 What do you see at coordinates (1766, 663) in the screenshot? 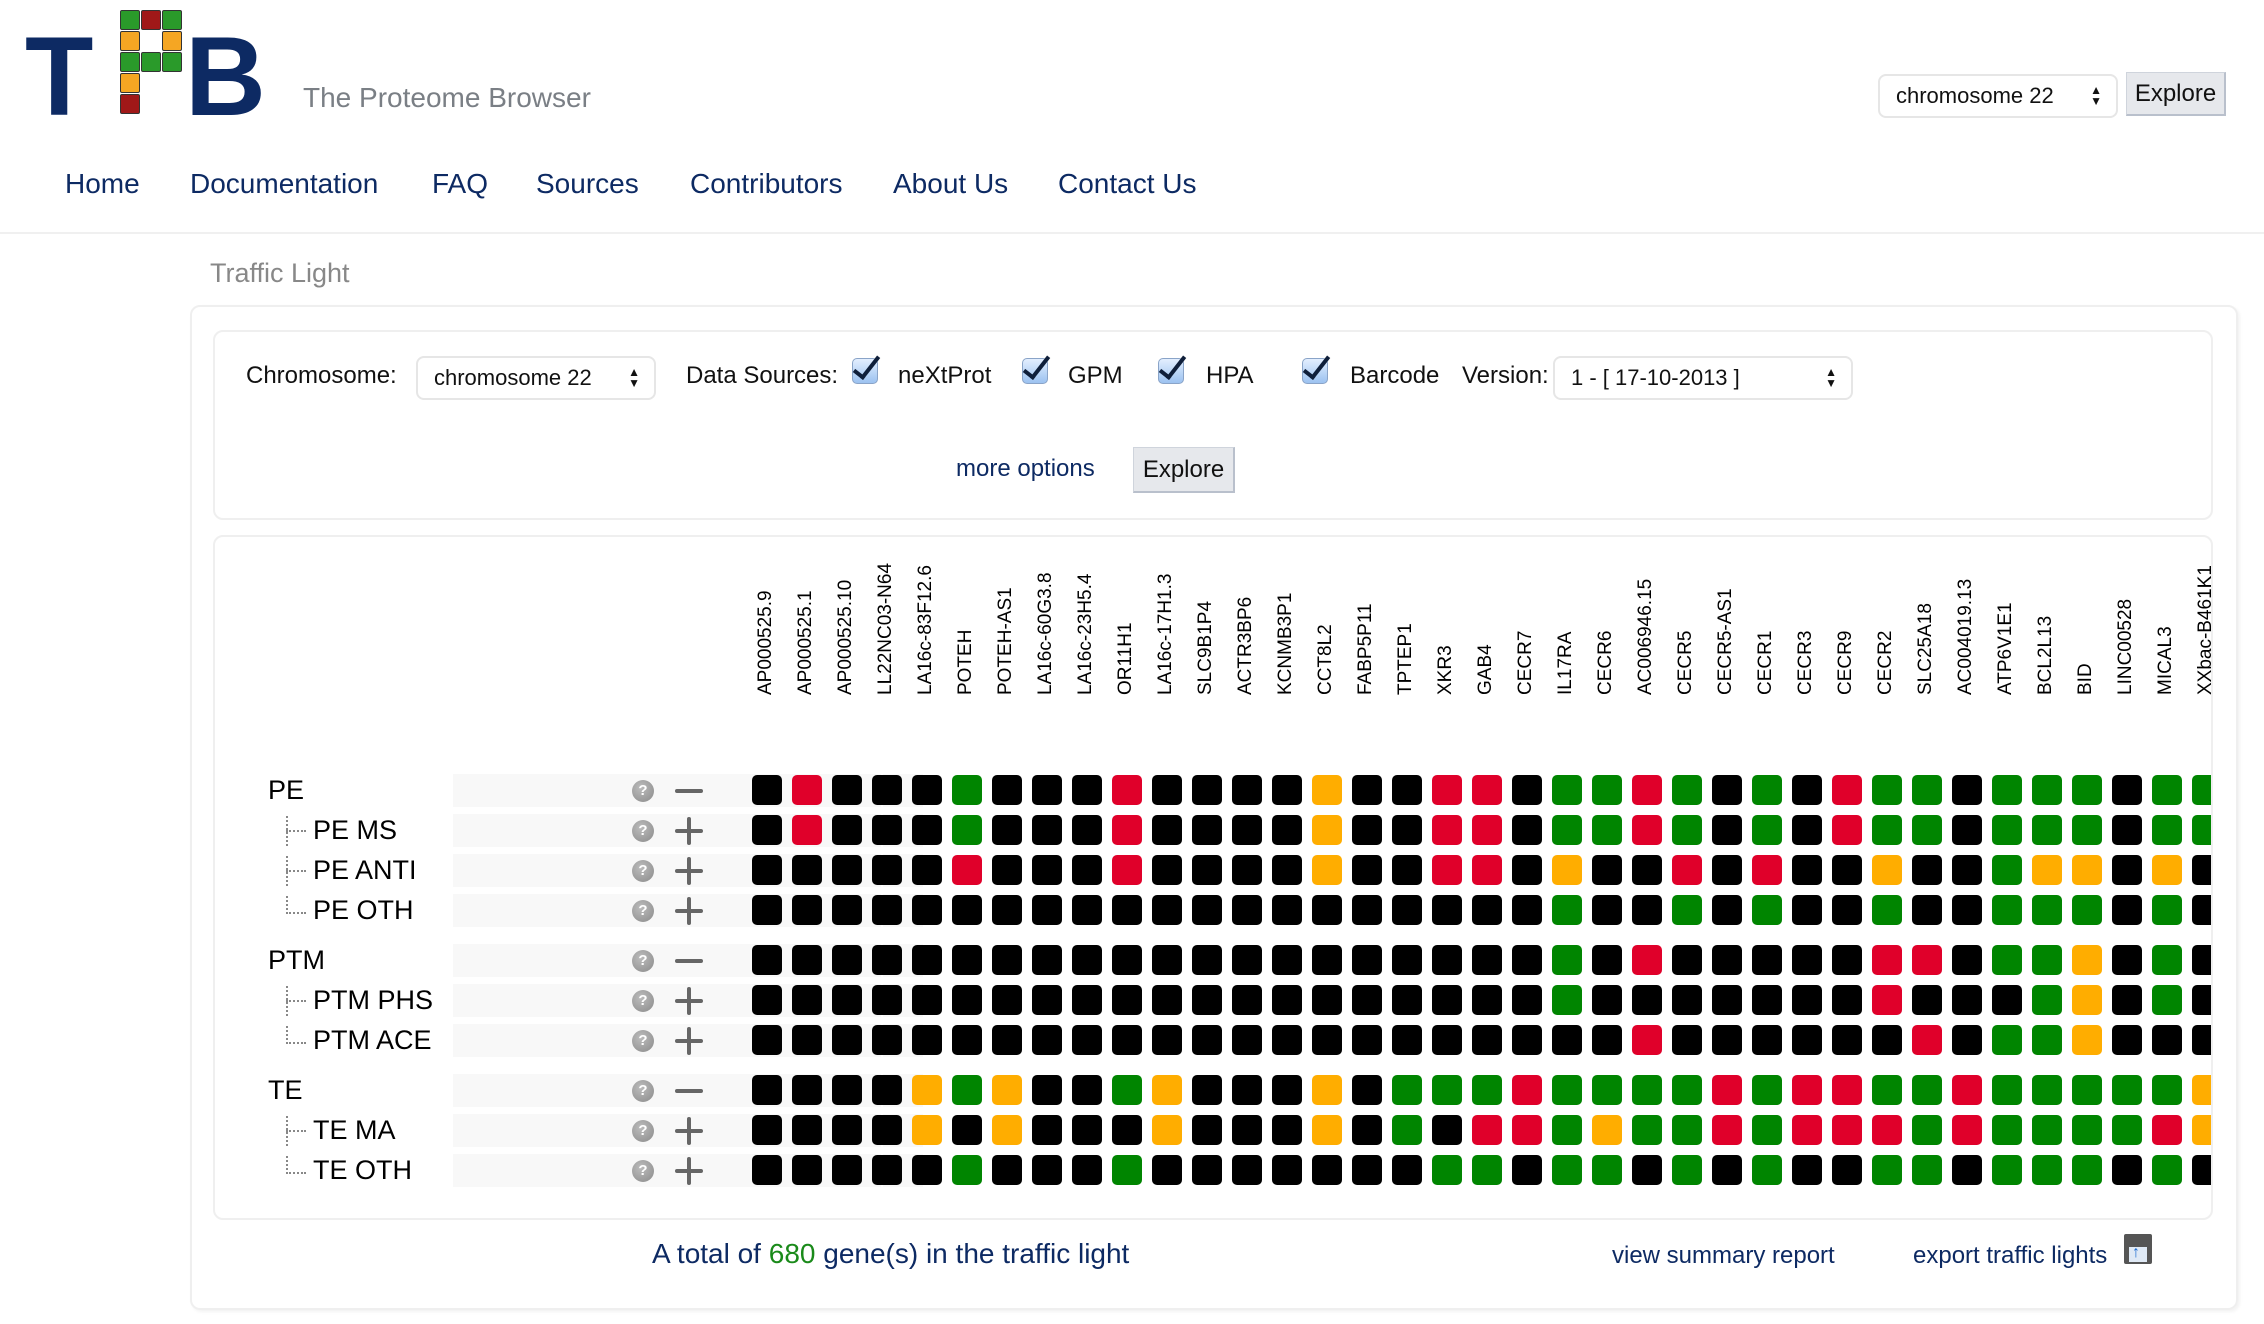
I see `gene-column-label: CECR1` at bounding box center [1766, 663].